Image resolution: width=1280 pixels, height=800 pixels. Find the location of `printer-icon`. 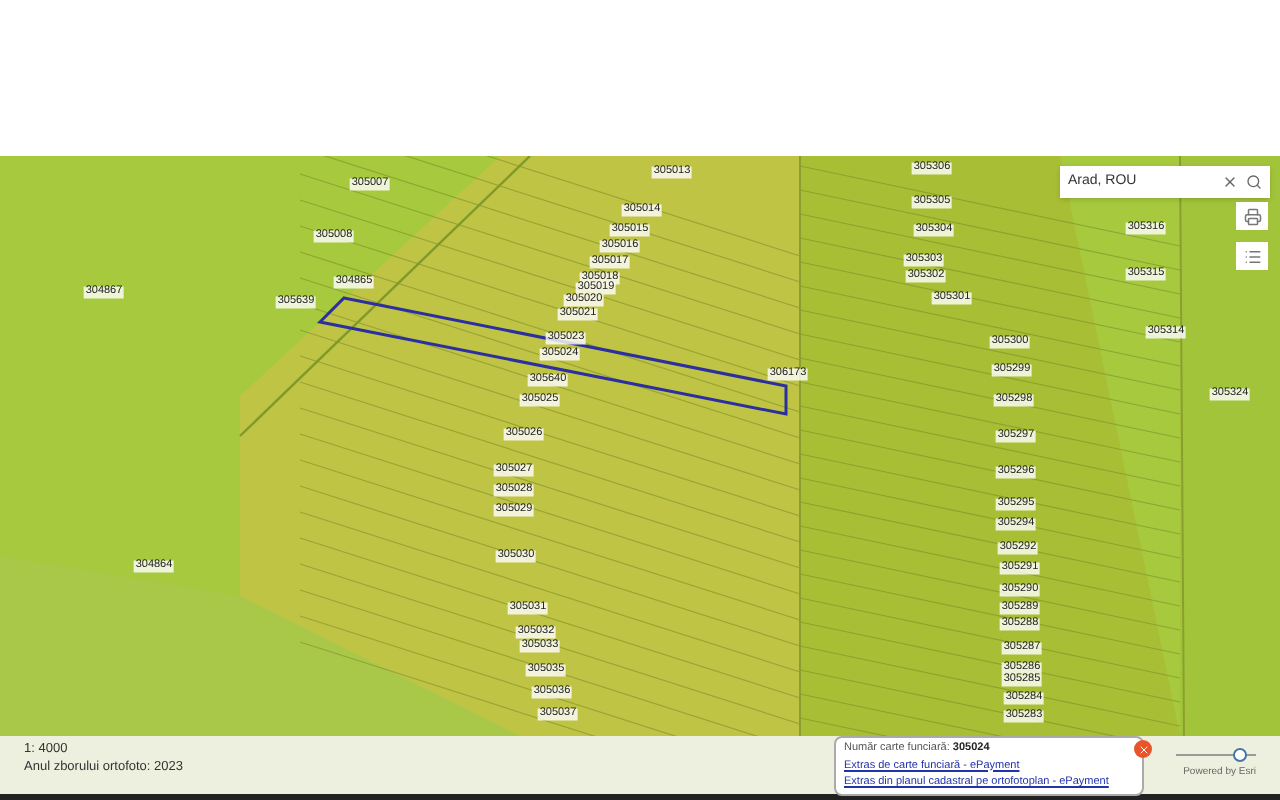

printer-icon is located at coordinates (1252, 216).